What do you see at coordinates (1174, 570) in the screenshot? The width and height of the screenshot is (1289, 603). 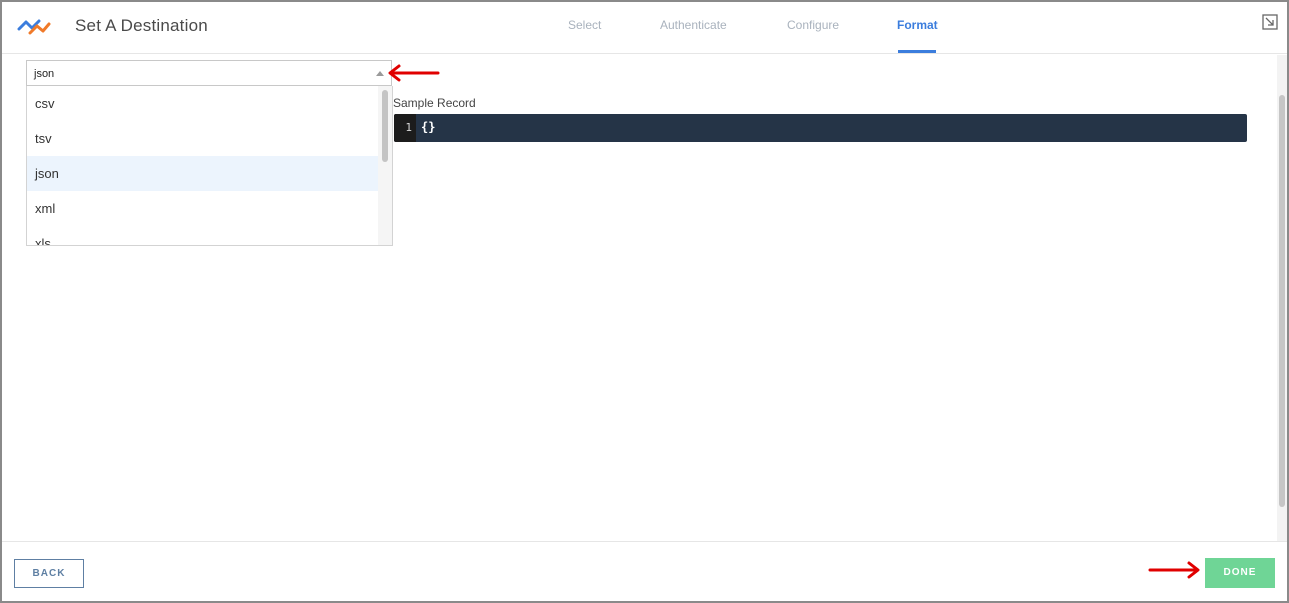 I see `right-arrow-icon` at bounding box center [1174, 570].